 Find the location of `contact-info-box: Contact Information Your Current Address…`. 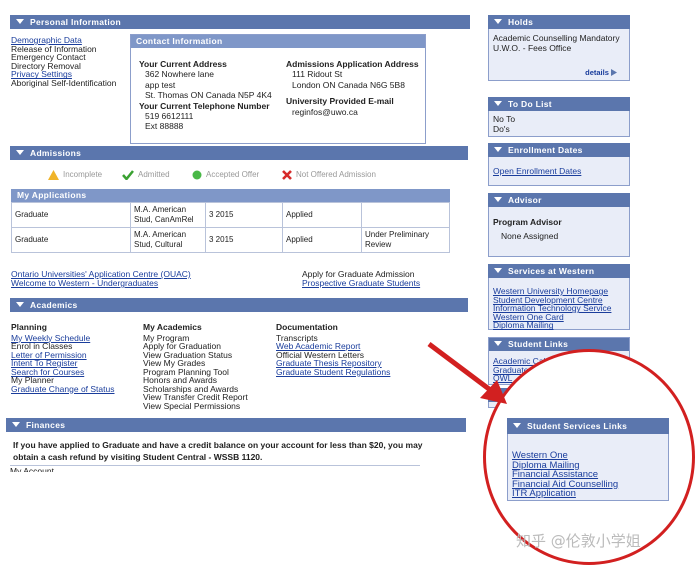

contact-info-box: Contact Information Your Current Address… is located at coordinates (278, 89).